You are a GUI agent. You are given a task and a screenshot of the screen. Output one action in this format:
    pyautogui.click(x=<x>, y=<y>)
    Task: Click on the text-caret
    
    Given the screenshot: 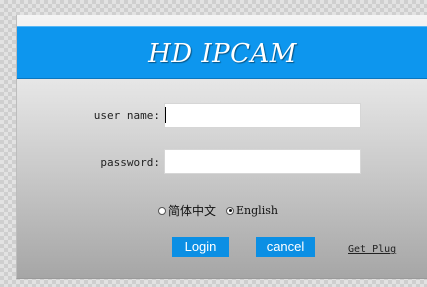 What is the action you would take?
    pyautogui.click(x=165, y=115)
    